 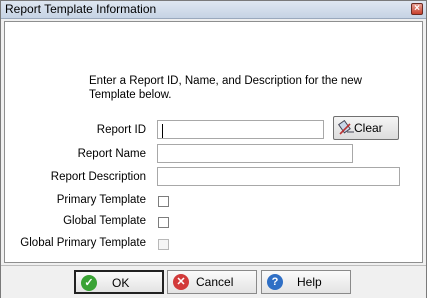 I want to click on report-name-input, so click(x=255, y=153).